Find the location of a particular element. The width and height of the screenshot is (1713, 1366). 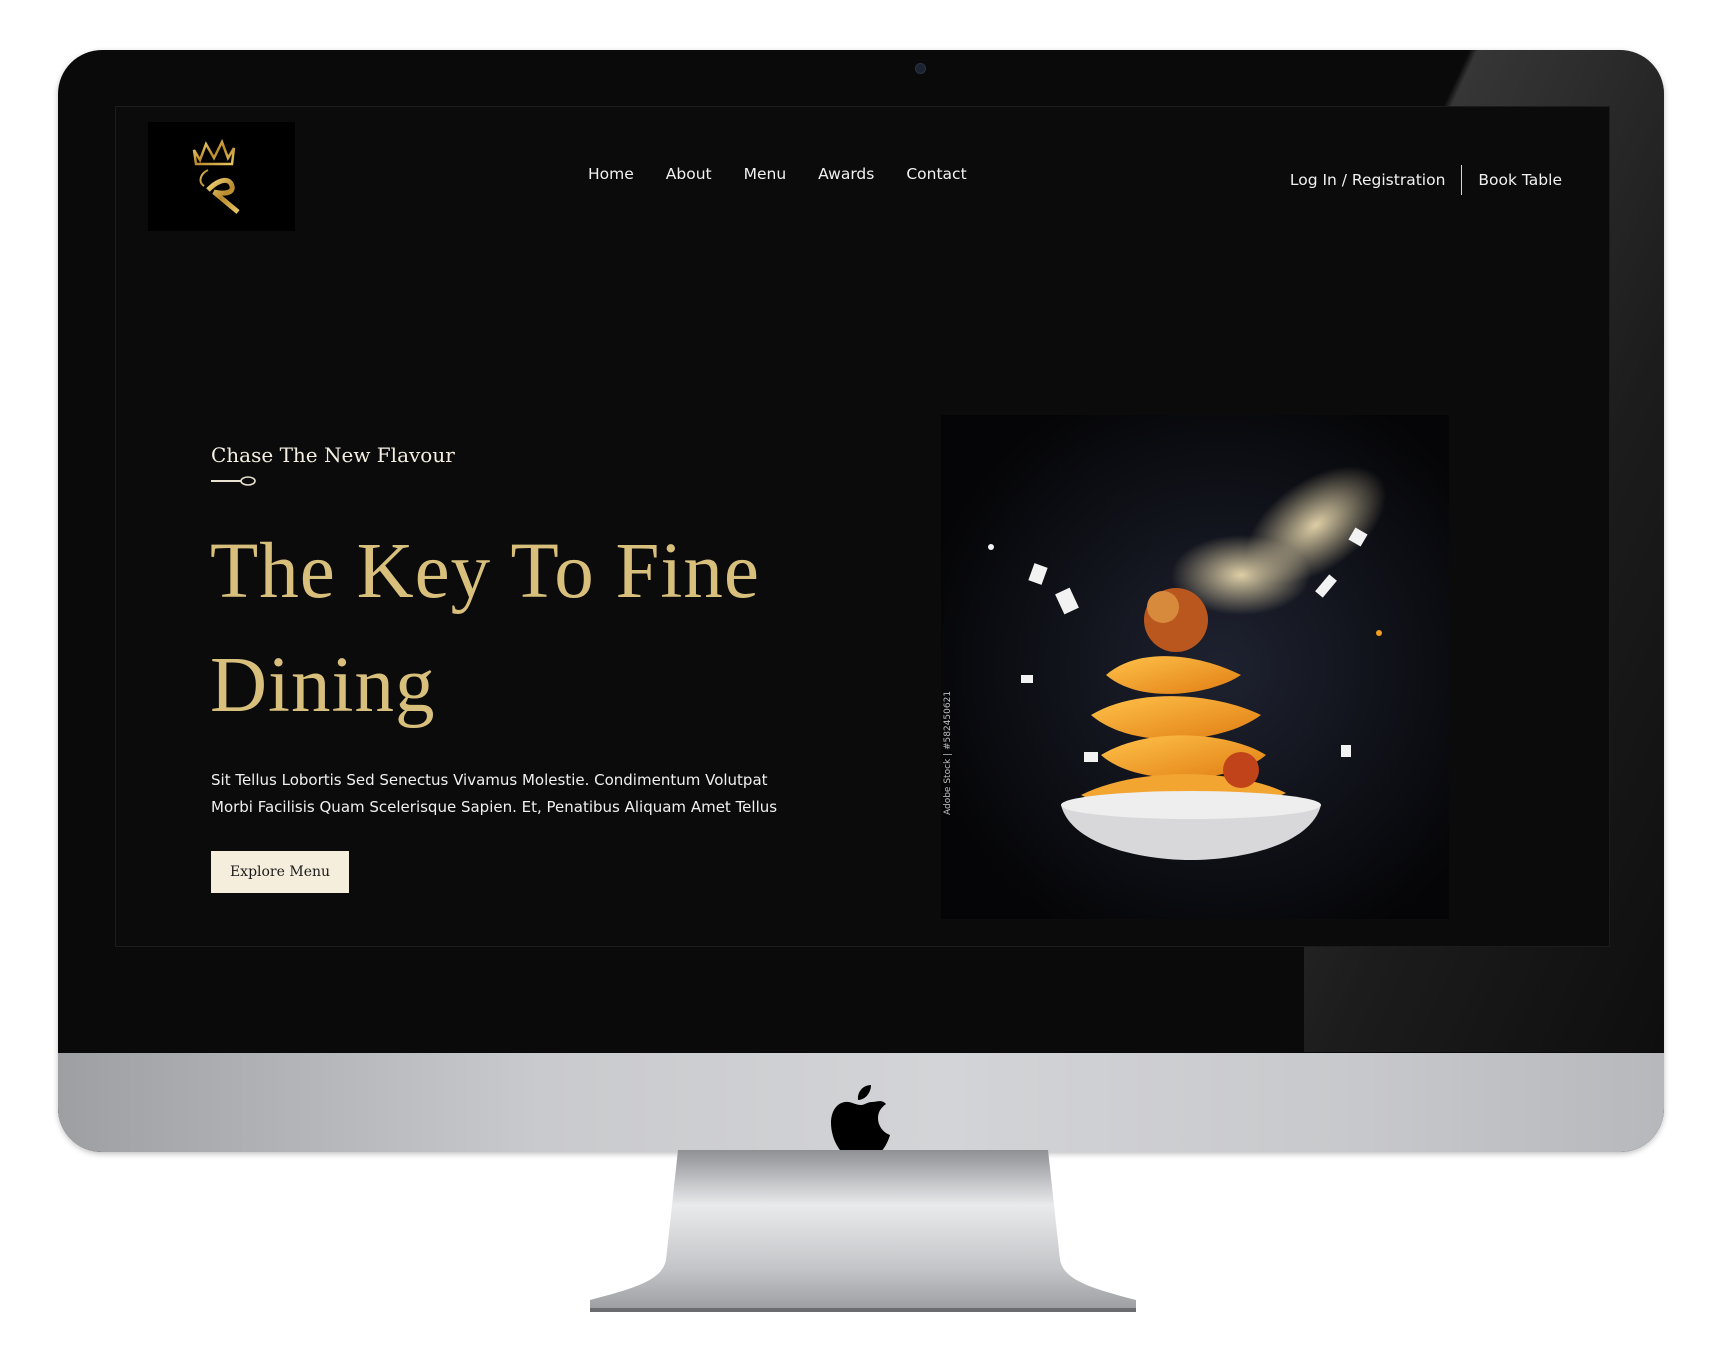

flying-pasta-illustration is located at coordinates (1195, 667).